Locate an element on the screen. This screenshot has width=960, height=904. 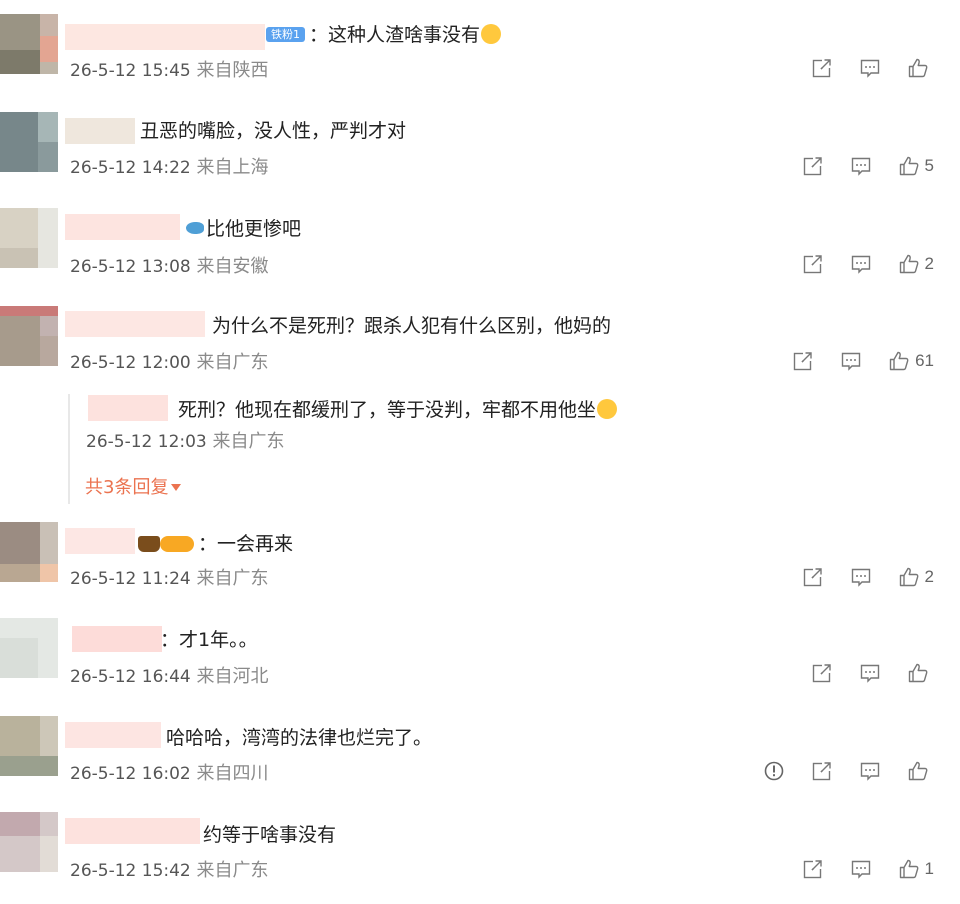
comment-text: ：才1年。。 is located at coordinates (209, 640).